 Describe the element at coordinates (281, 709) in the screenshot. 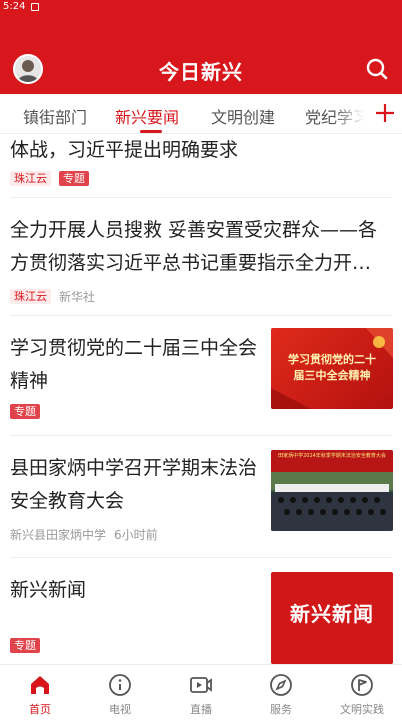

I see `nav-label: 服务` at that location.